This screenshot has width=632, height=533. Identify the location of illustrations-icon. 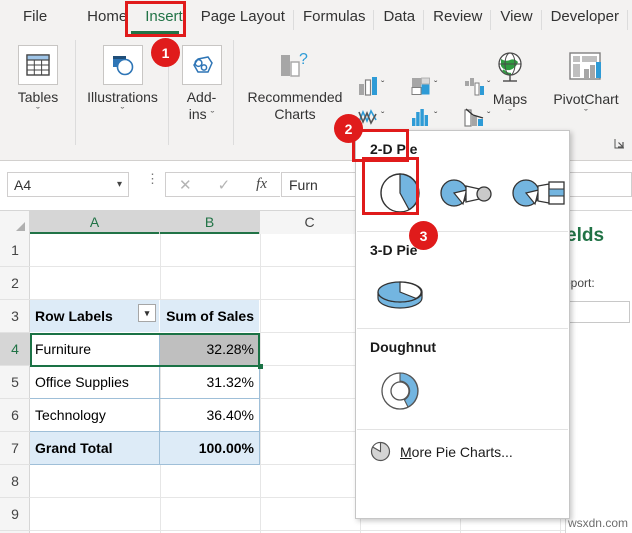
(122, 65).